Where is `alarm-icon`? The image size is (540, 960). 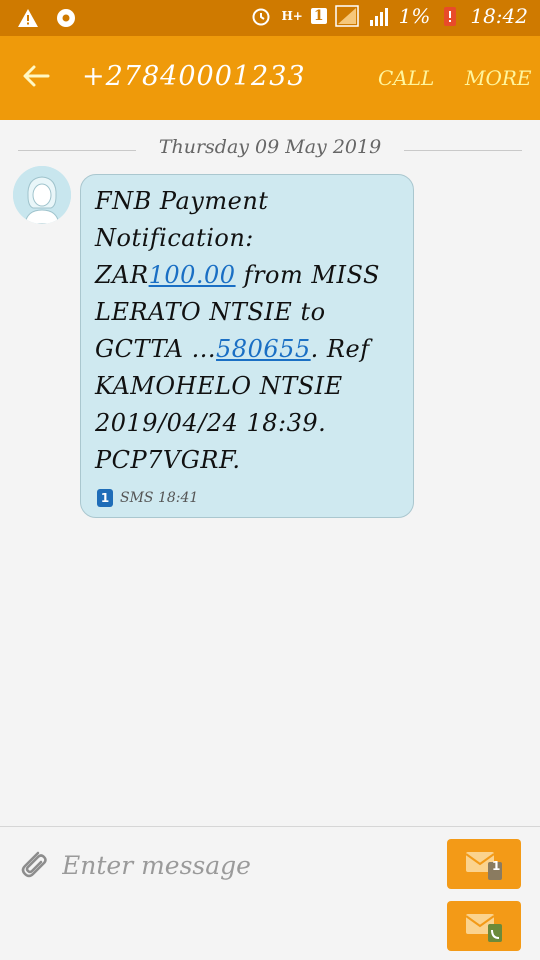
alarm-icon is located at coordinates (261, 16).